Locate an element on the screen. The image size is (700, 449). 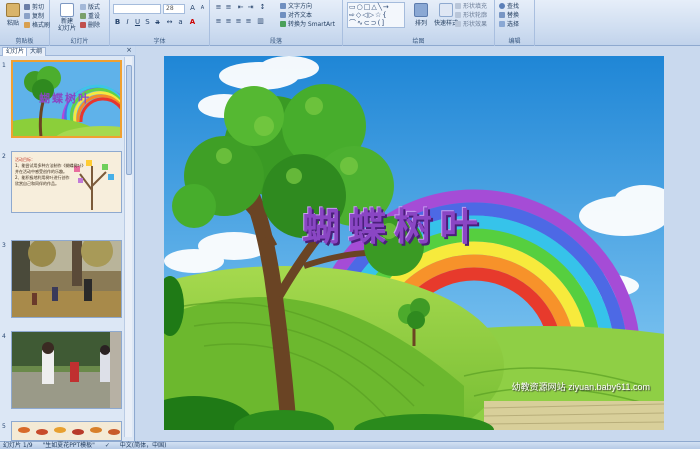
bullets-icon: ≡ is located at coordinates (218, 7).